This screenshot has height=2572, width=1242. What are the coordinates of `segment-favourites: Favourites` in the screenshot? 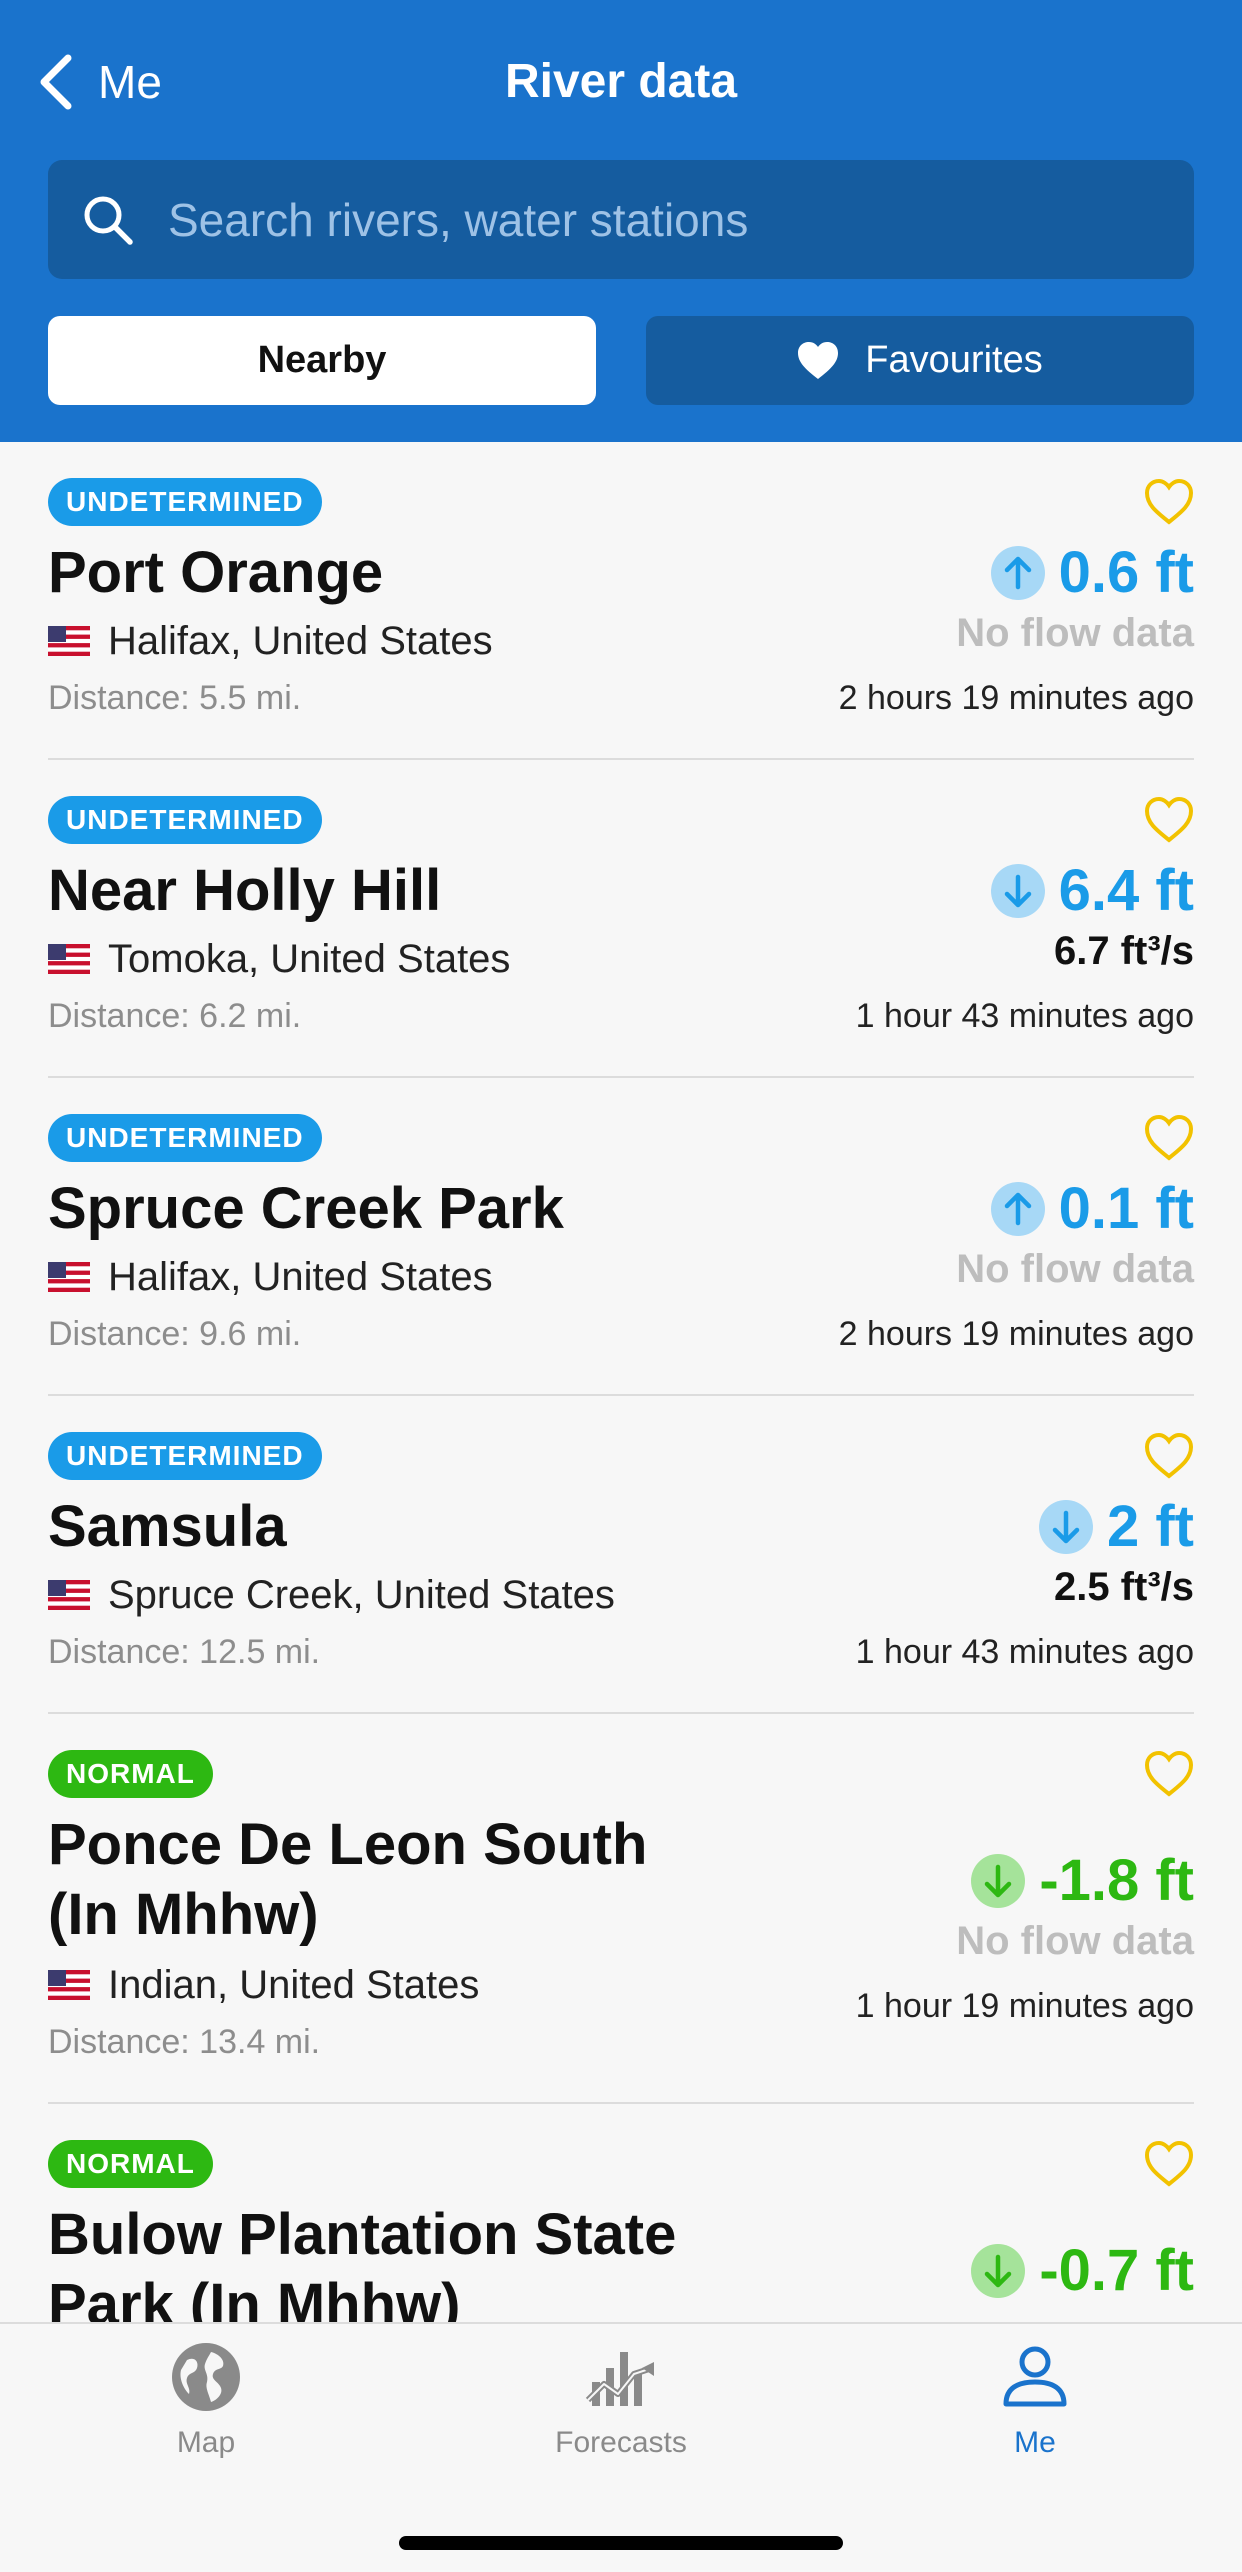 It's located at (920, 360).